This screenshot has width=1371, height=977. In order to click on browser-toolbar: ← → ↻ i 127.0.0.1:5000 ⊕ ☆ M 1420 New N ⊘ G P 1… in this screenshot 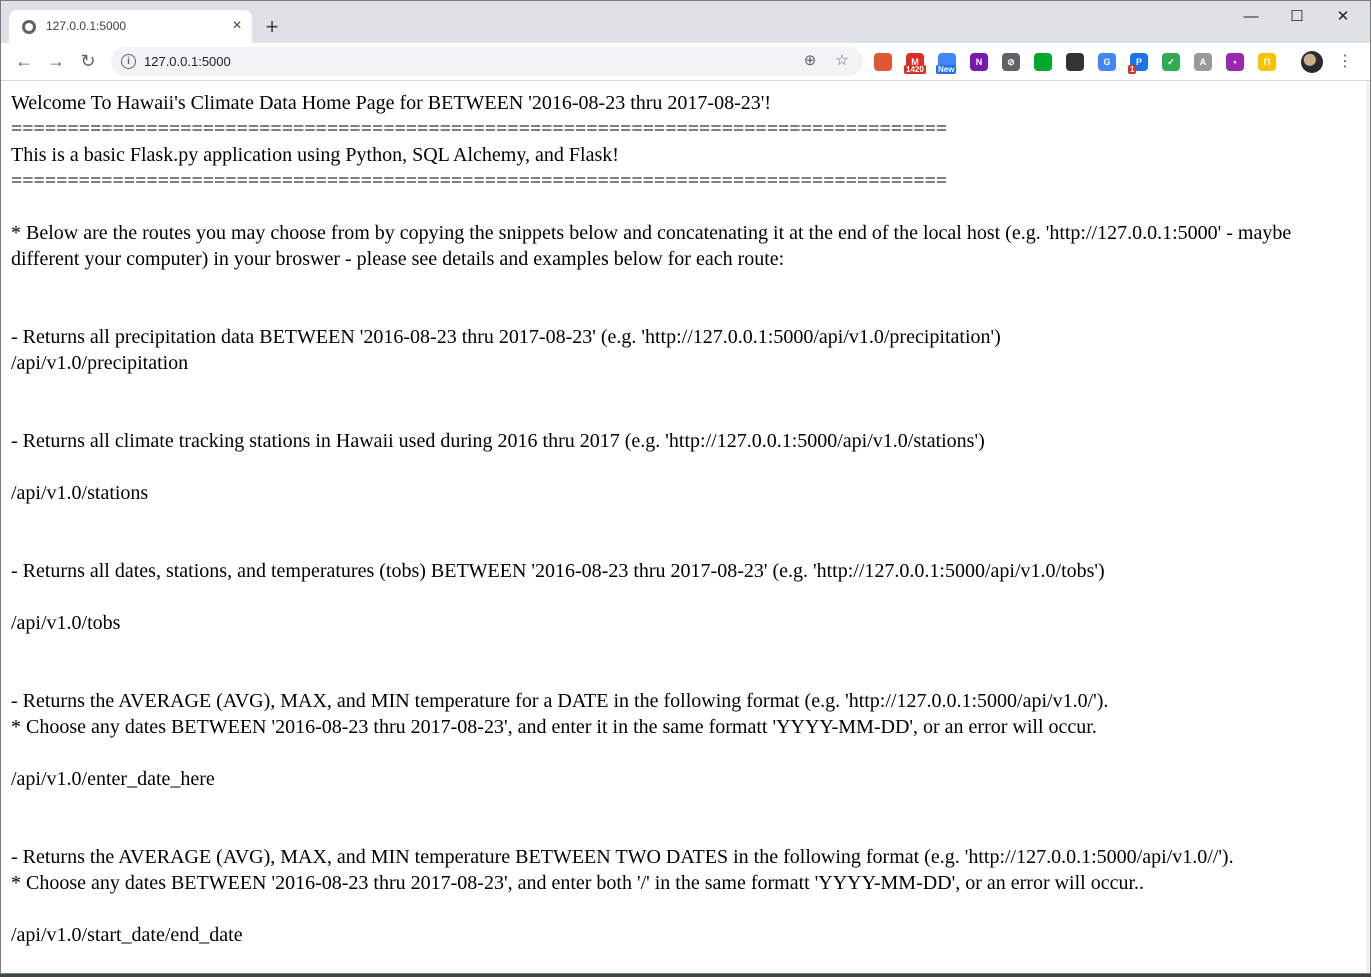, I will do `click(685, 62)`.